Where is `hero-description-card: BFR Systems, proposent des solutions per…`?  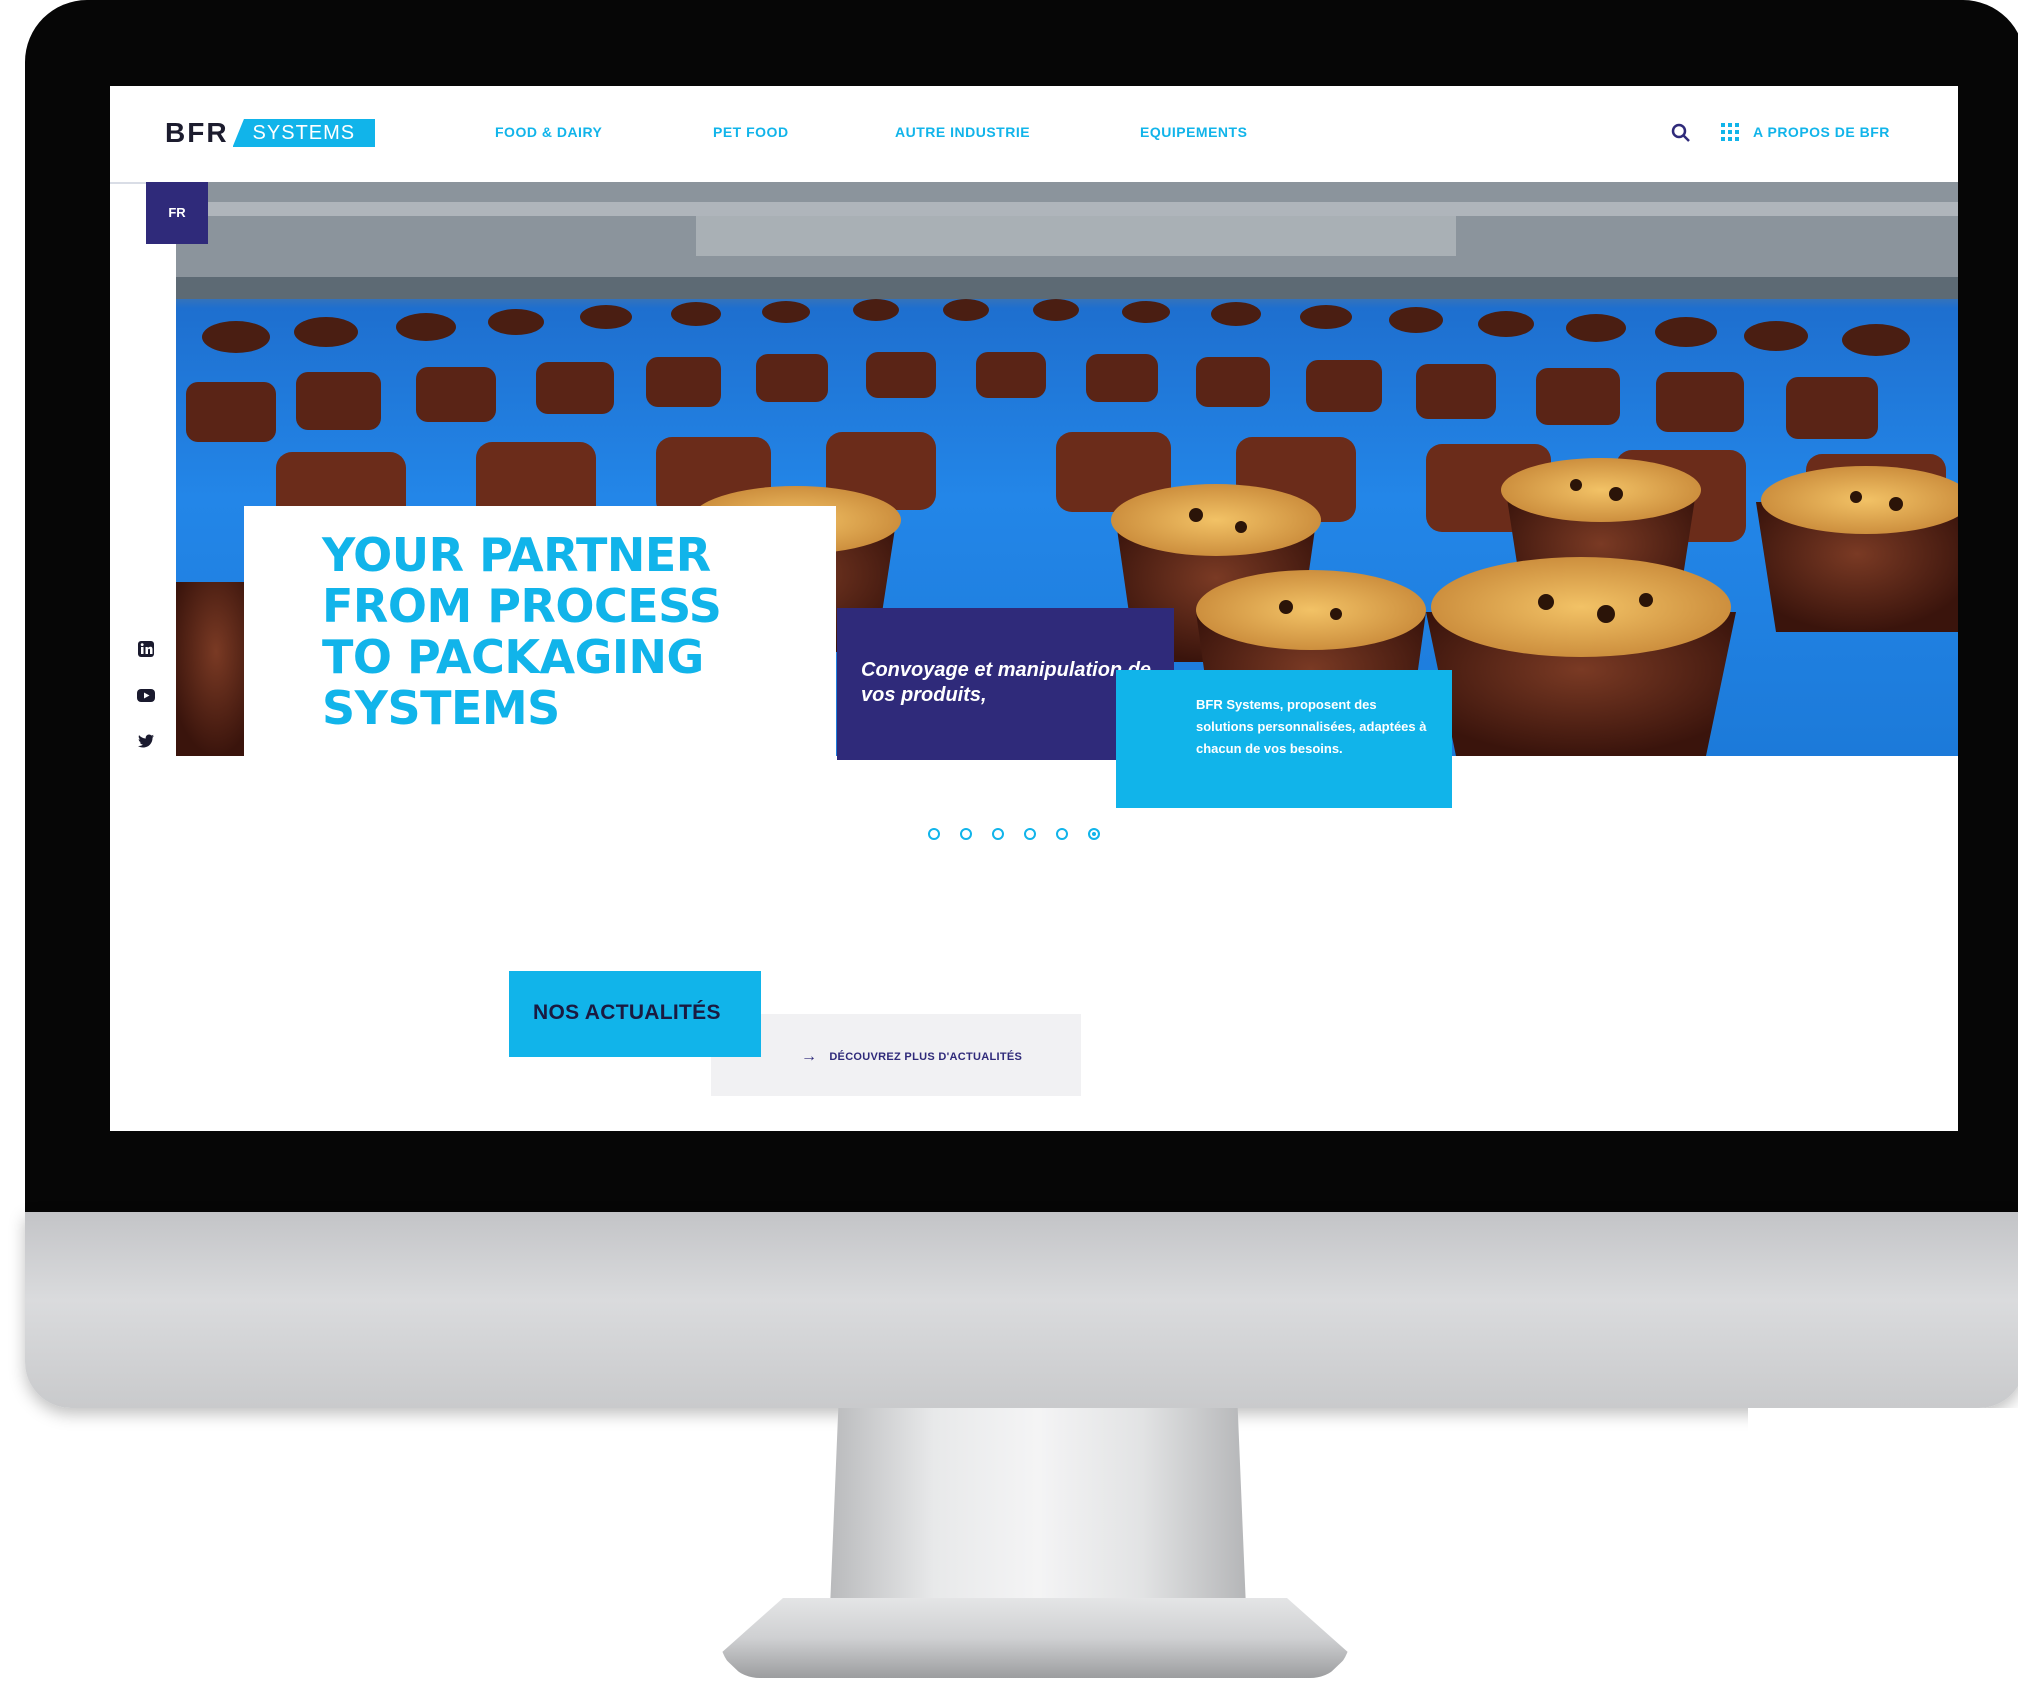
hero-description-card: BFR Systems, proposent des solutions per… is located at coordinates (1284, 739).